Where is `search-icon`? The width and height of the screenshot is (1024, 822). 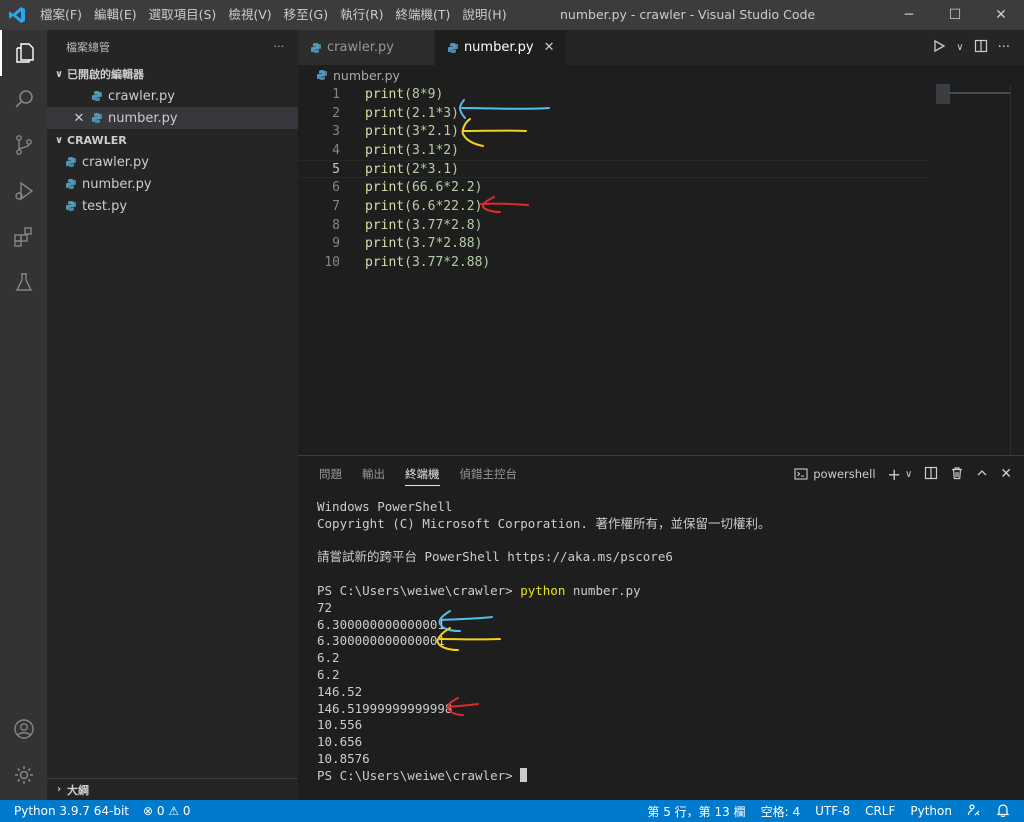
search-icon is located at coordinates (23, 99).